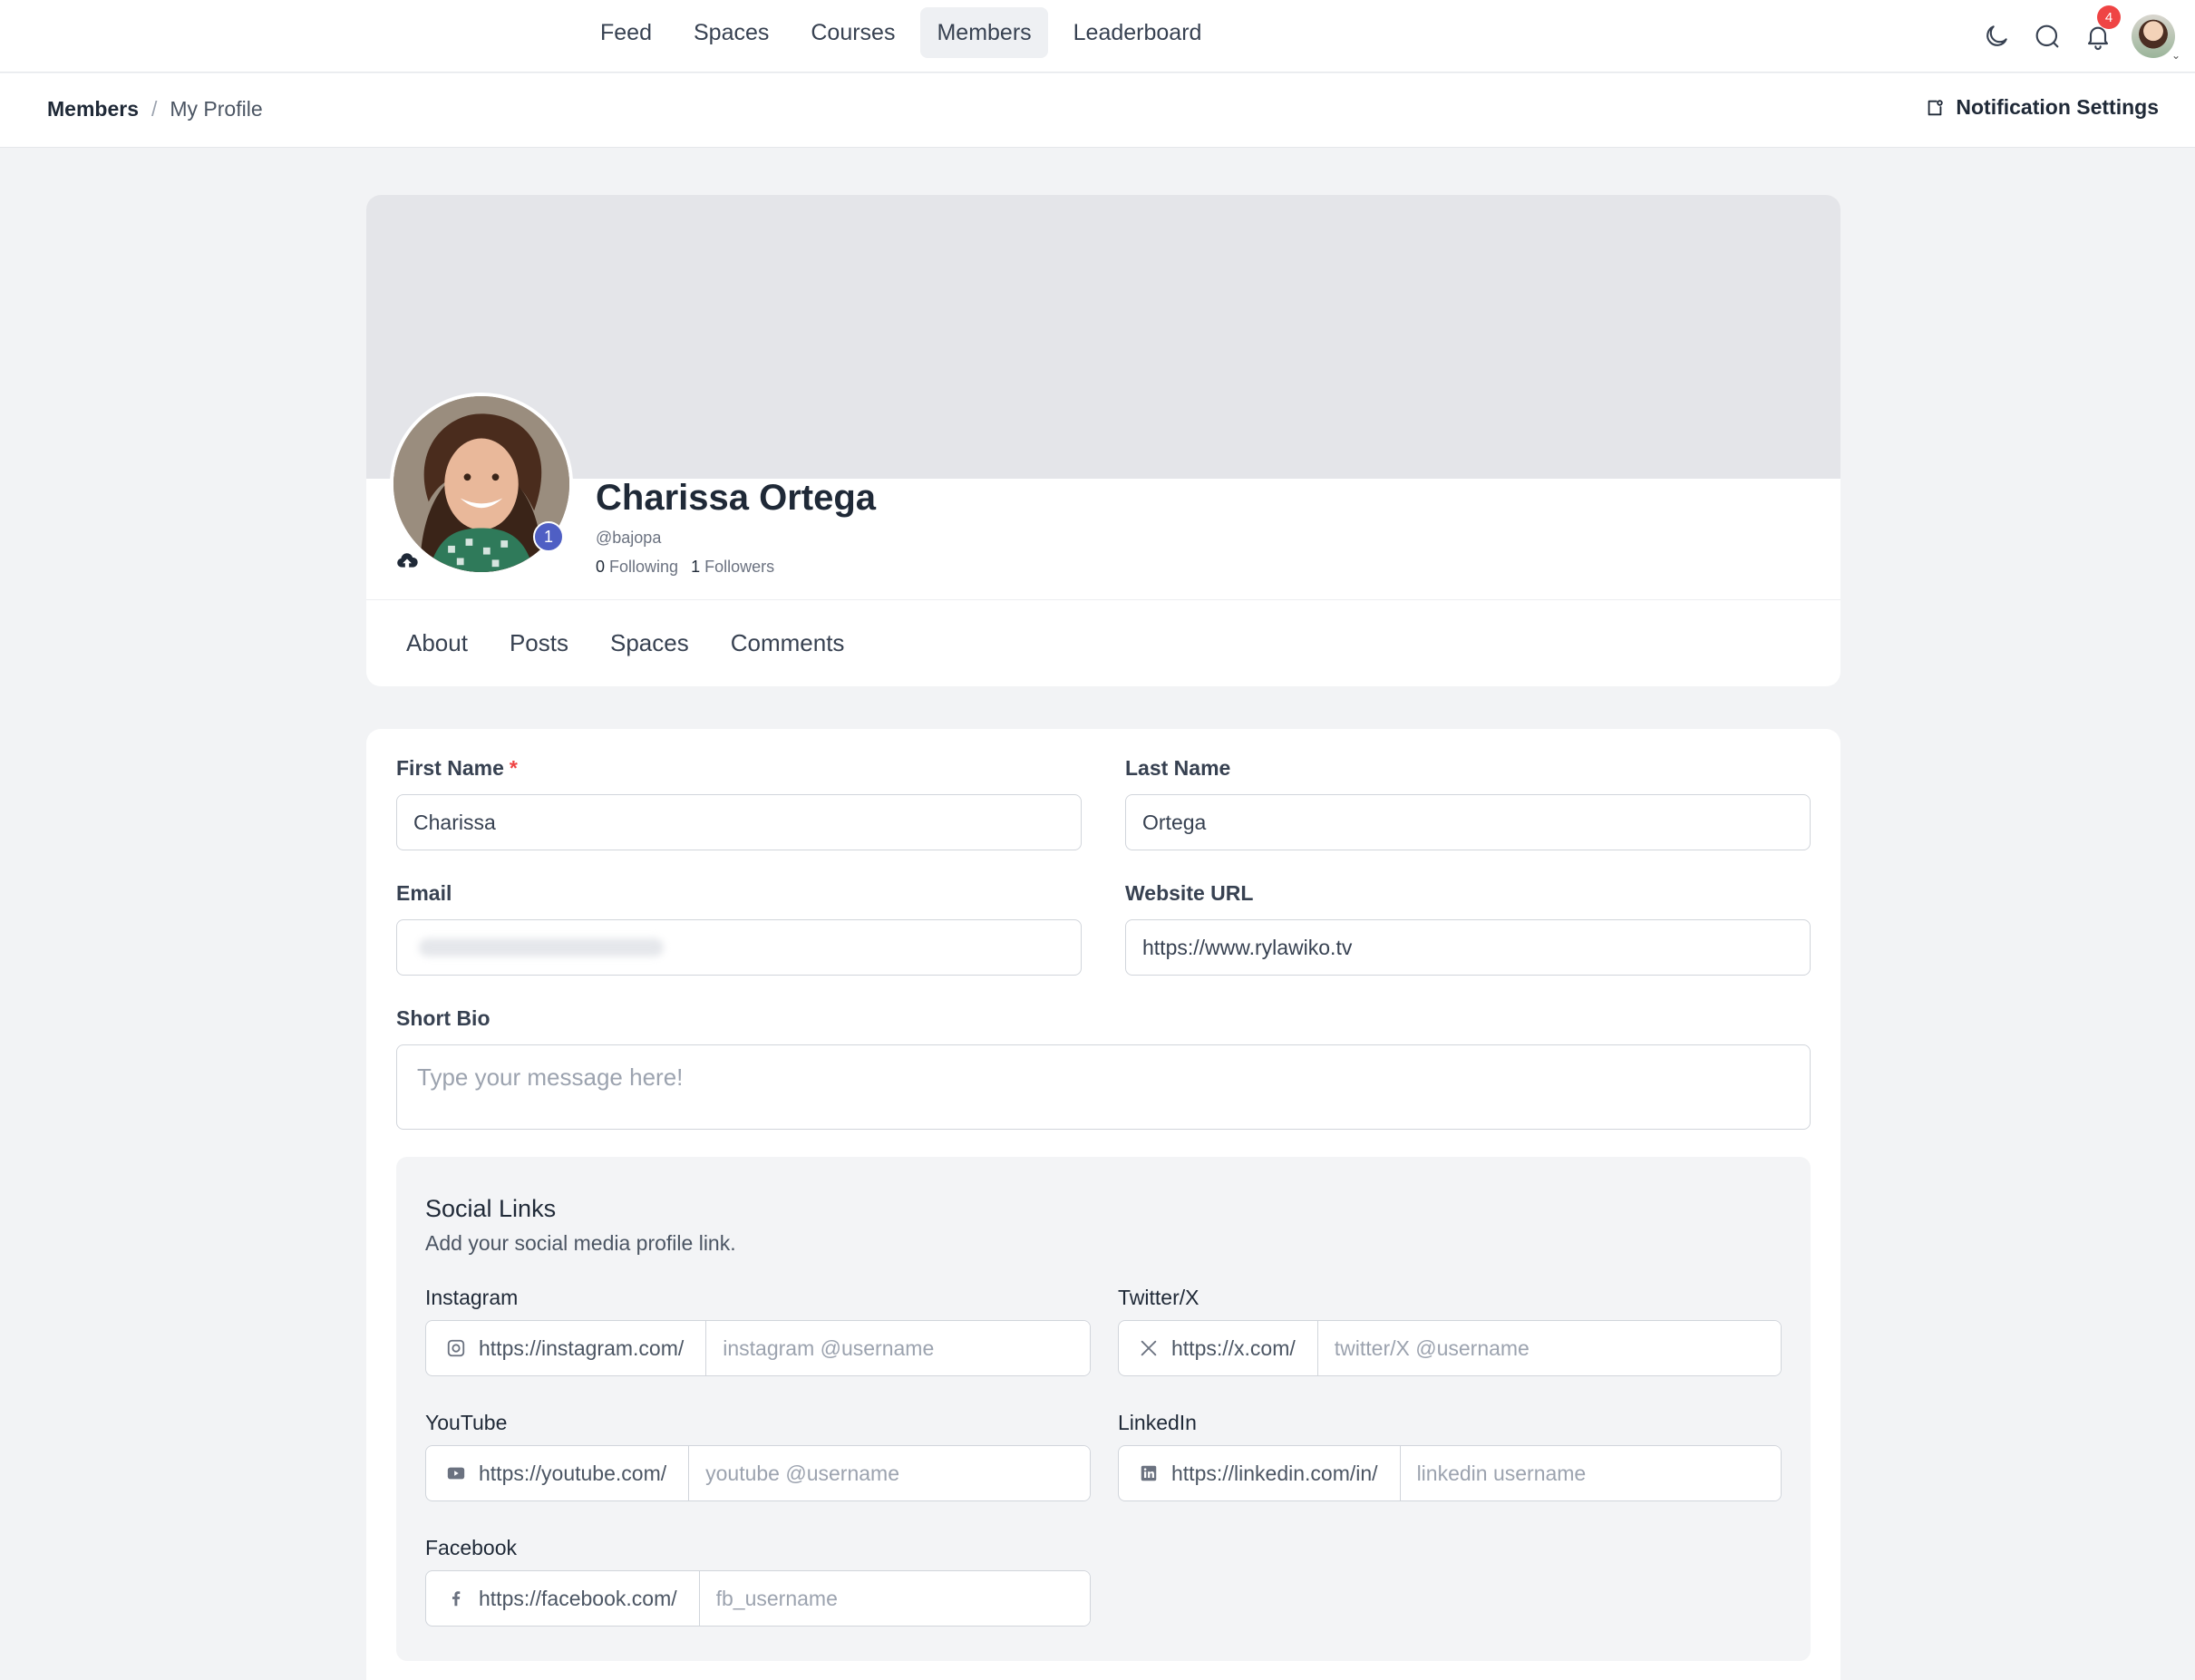  I want to click on facebook-prefix: https://facebook.com/, so click(563, 1598).